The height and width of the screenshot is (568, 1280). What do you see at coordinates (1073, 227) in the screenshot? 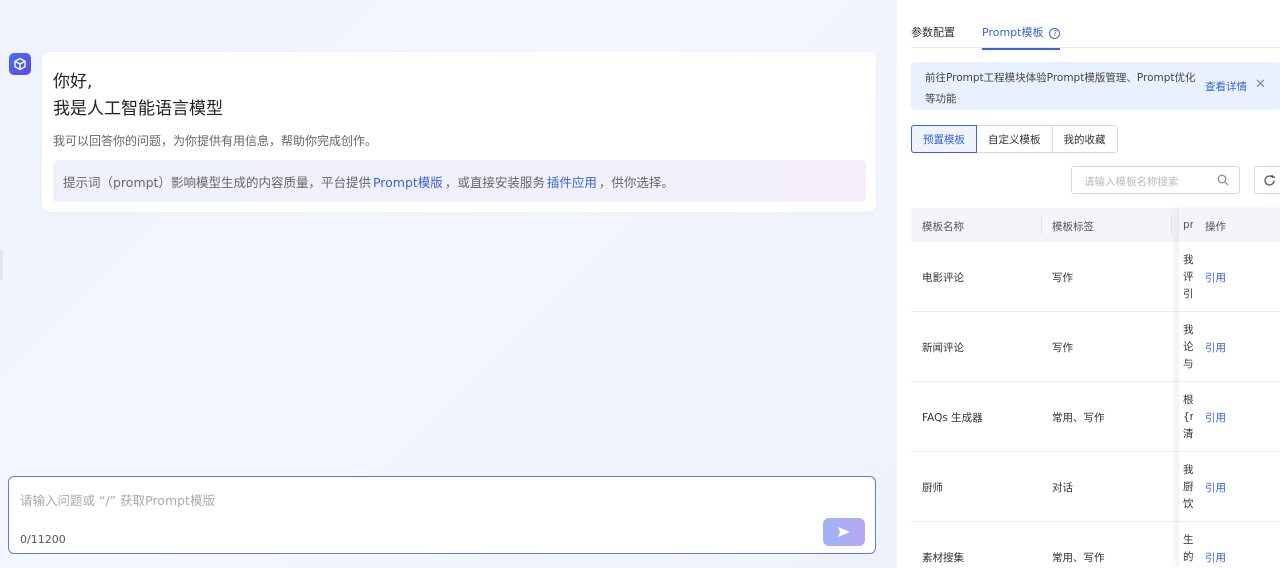
I see `col-header-tags: 模板标签` at bounding box center [1073, 227].